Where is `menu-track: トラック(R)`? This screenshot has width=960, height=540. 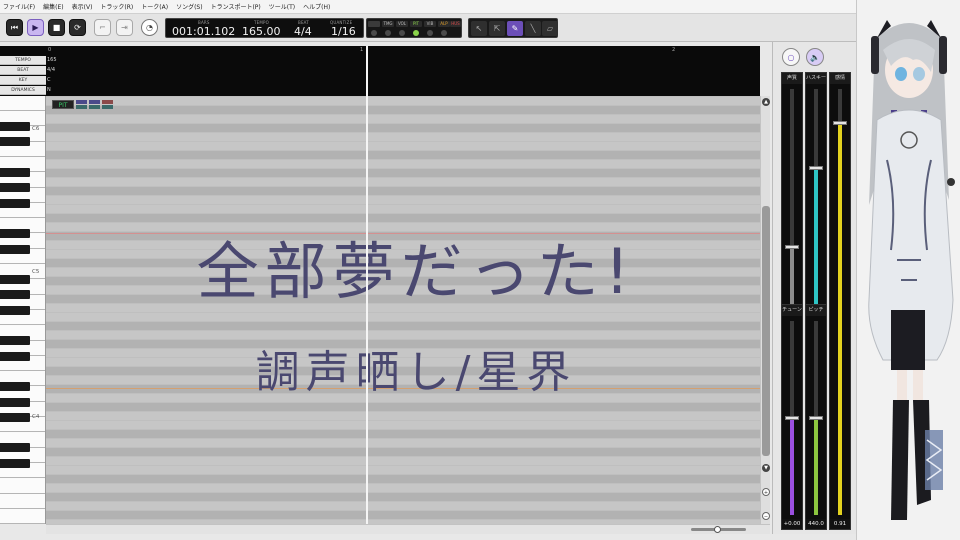
menu-track: トラック(R) is located at coordinates (116, 6).